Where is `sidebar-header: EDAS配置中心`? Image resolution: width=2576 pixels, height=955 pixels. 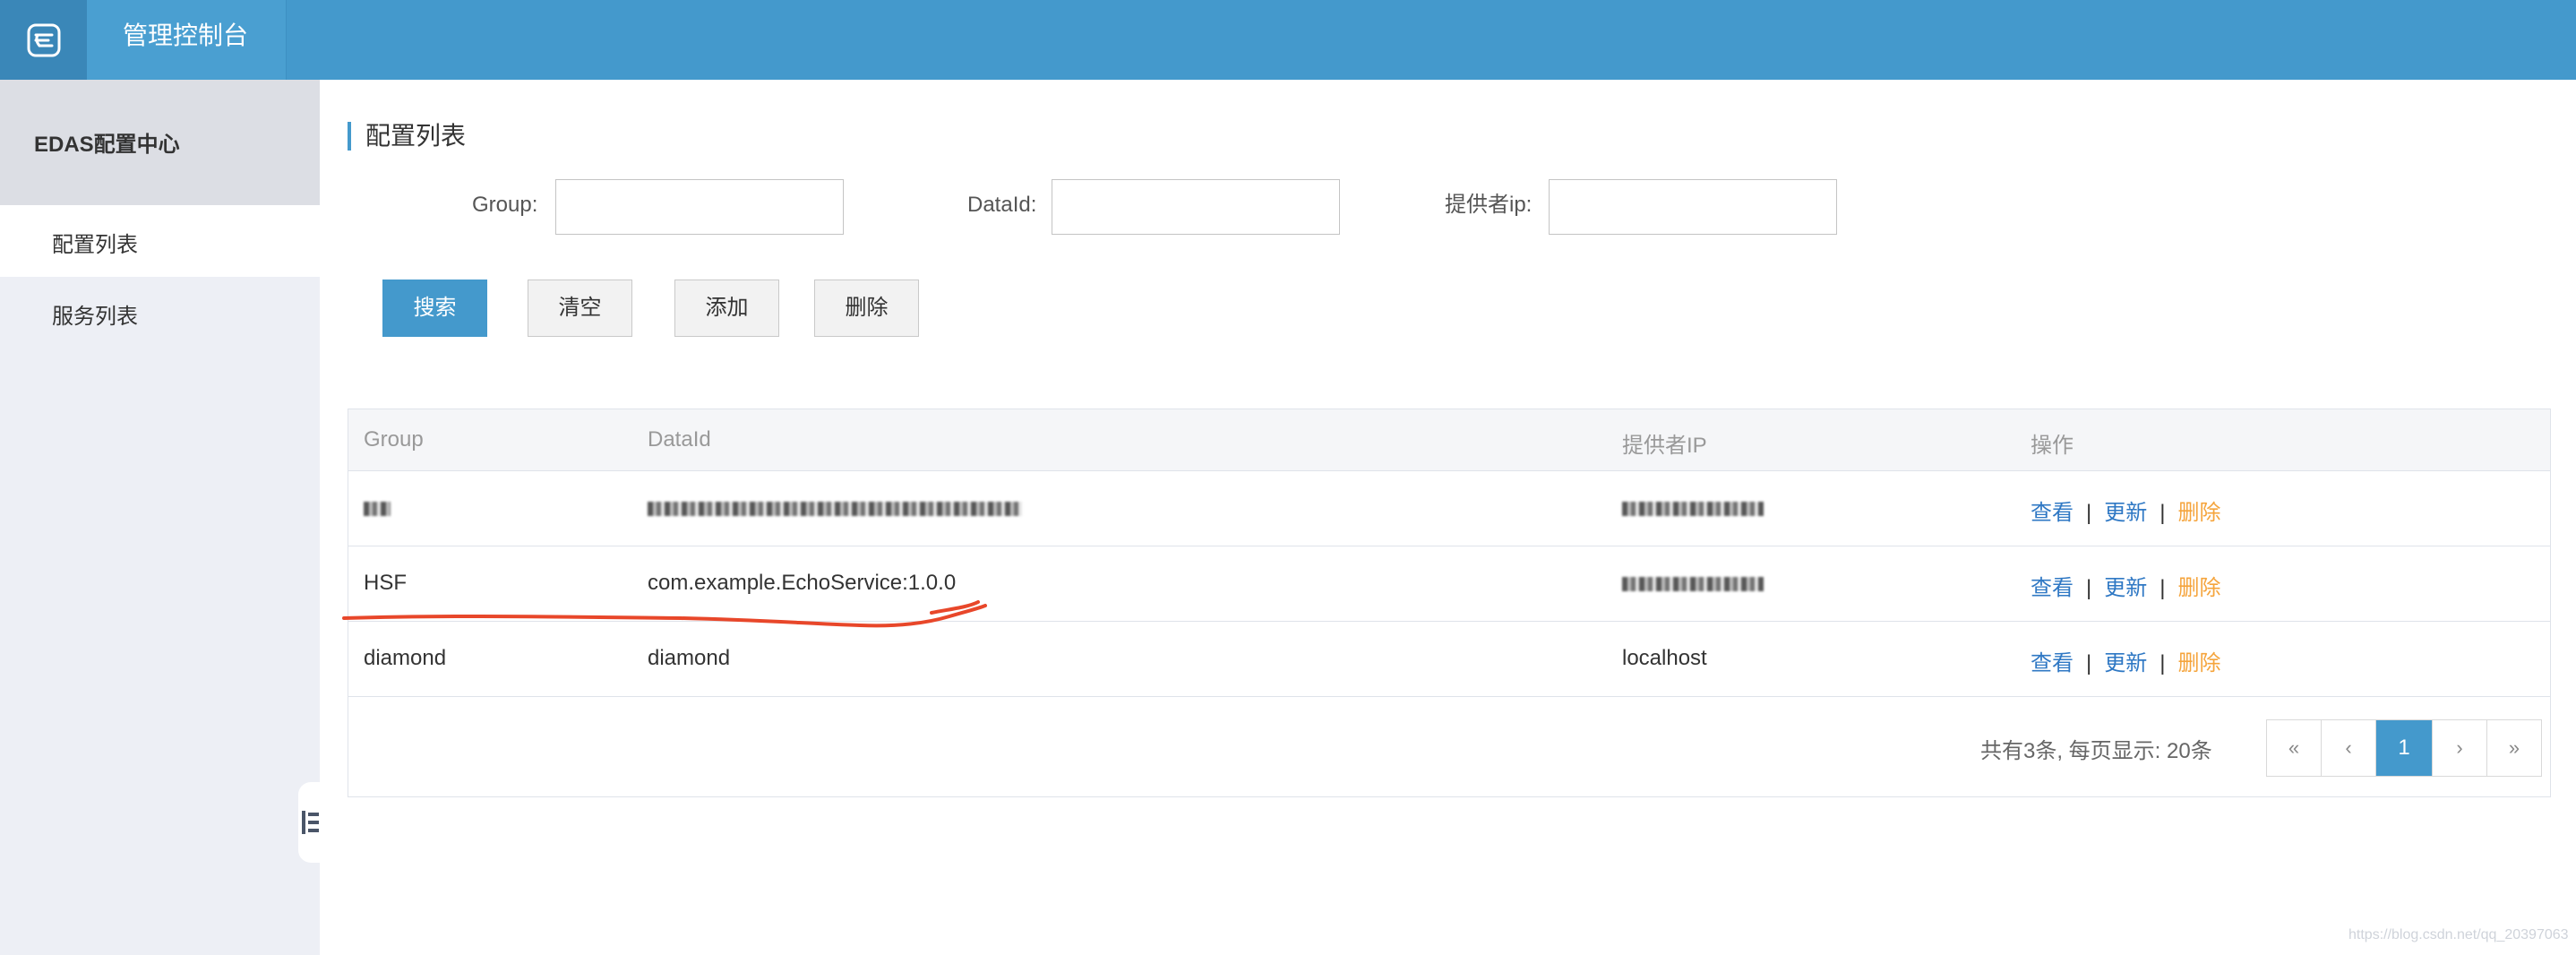
sidebar-header: EDAS配置中心 is located at coordinates (160, 142).